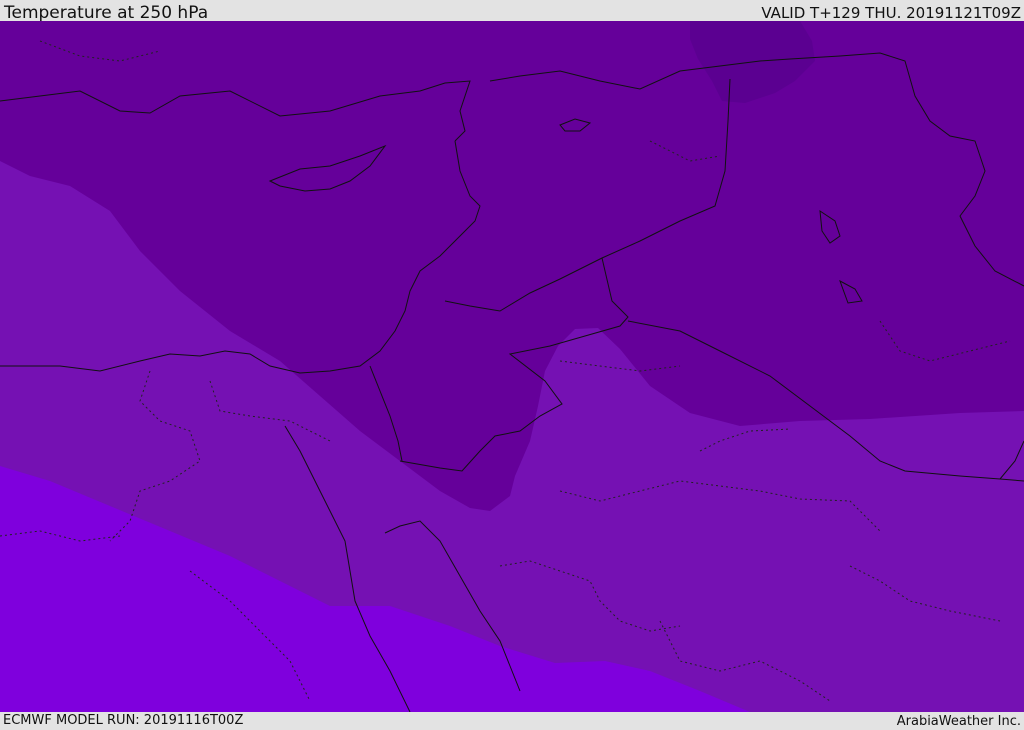 This screenshot has height=730, width=1024. What do you see at coordinates (123, 720) in the screenshot?
I see `model-run: ECMWF MODEL RUN: 20191116T00Z` at bounding box center [123, 720].